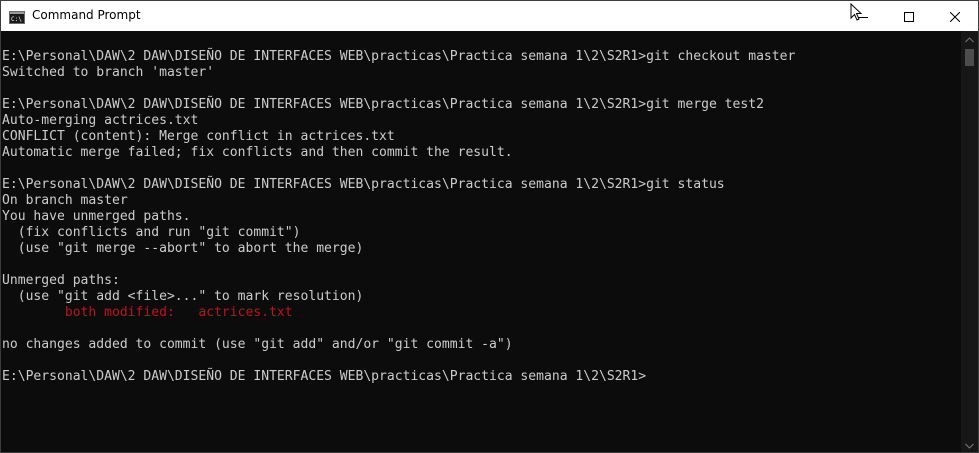 This screenshot has width=979, height=453. Describe the element at coordinates (151, 232) in the screenshot. I see `console-line: (fix conflicts and run "git commit")` at that location.